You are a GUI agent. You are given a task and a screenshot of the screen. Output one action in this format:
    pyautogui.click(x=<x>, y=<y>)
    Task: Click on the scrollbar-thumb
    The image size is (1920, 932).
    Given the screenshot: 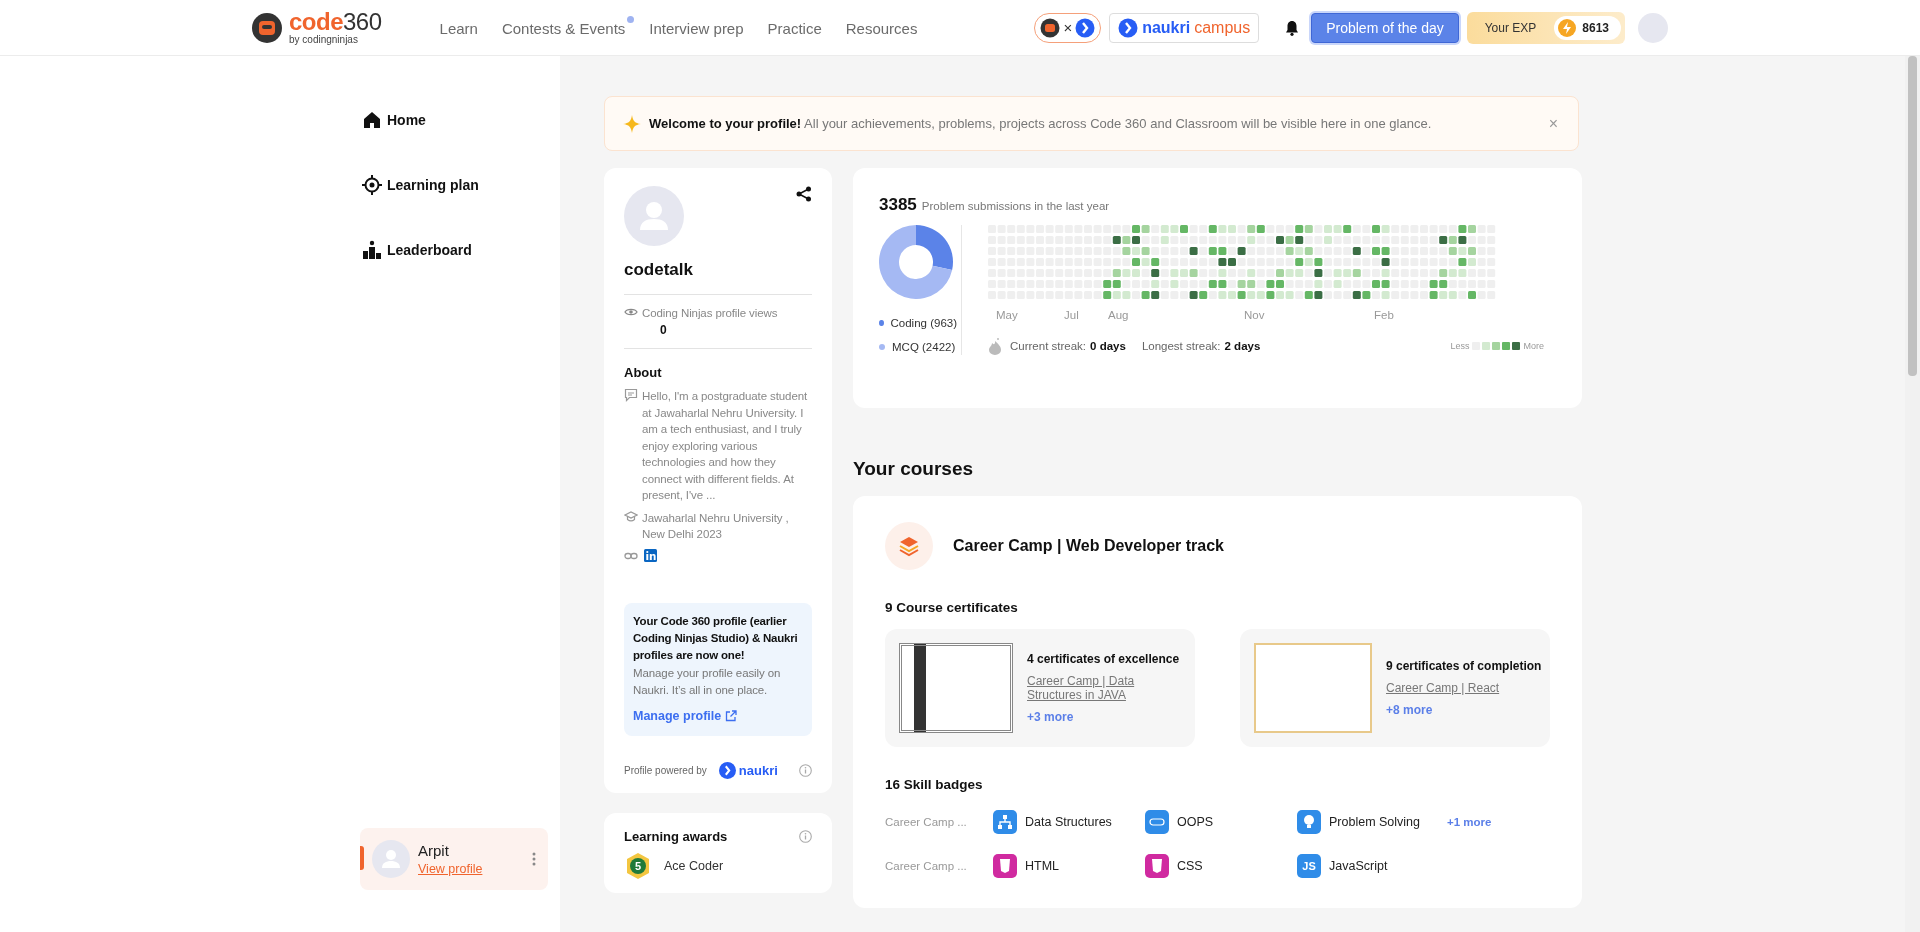 What is the action you would take?
    pyautogui.click(x=1912, y=216)
    